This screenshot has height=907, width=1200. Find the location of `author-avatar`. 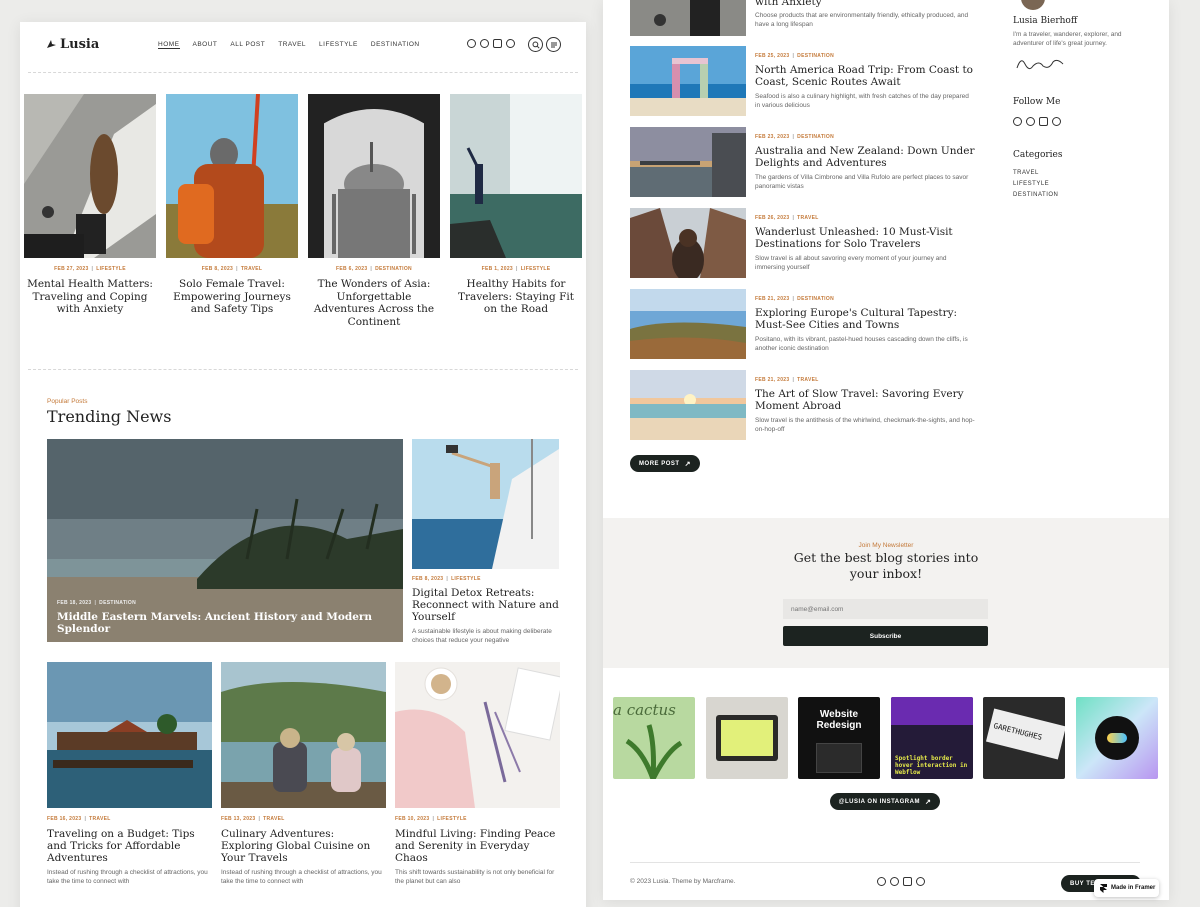

author-avatar is located at coordinates (1033, 5).